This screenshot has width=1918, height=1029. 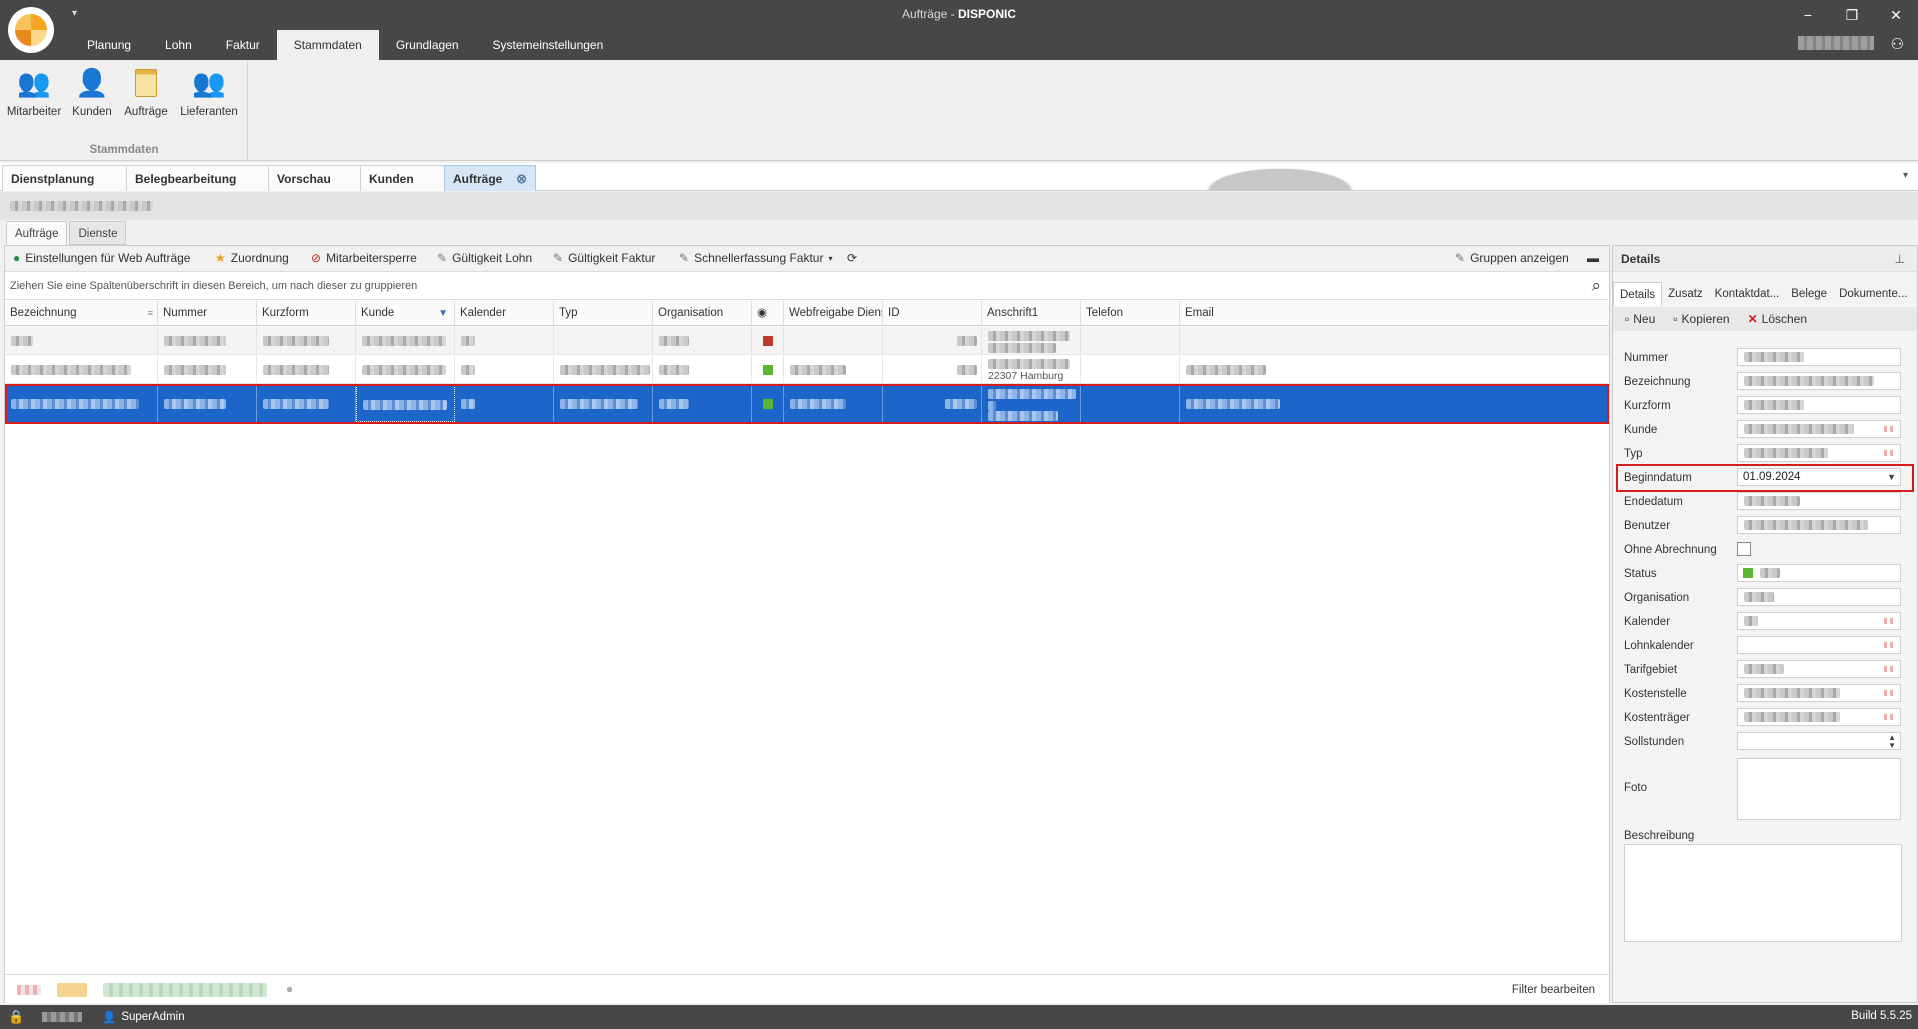 I want to click on refresh-button: ⟳, so click(x=852, y=258).